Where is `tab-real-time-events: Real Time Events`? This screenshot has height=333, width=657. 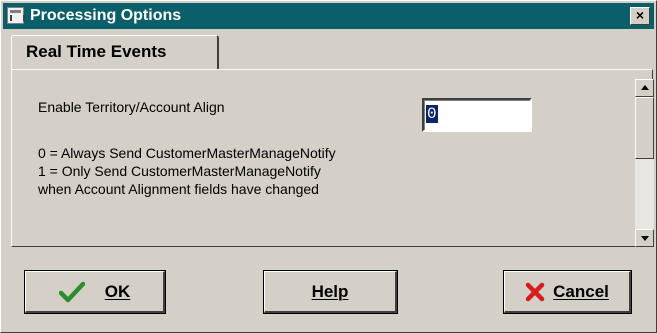
tab-real-time-events: Real Time Events is located at coordinates (115, 53).